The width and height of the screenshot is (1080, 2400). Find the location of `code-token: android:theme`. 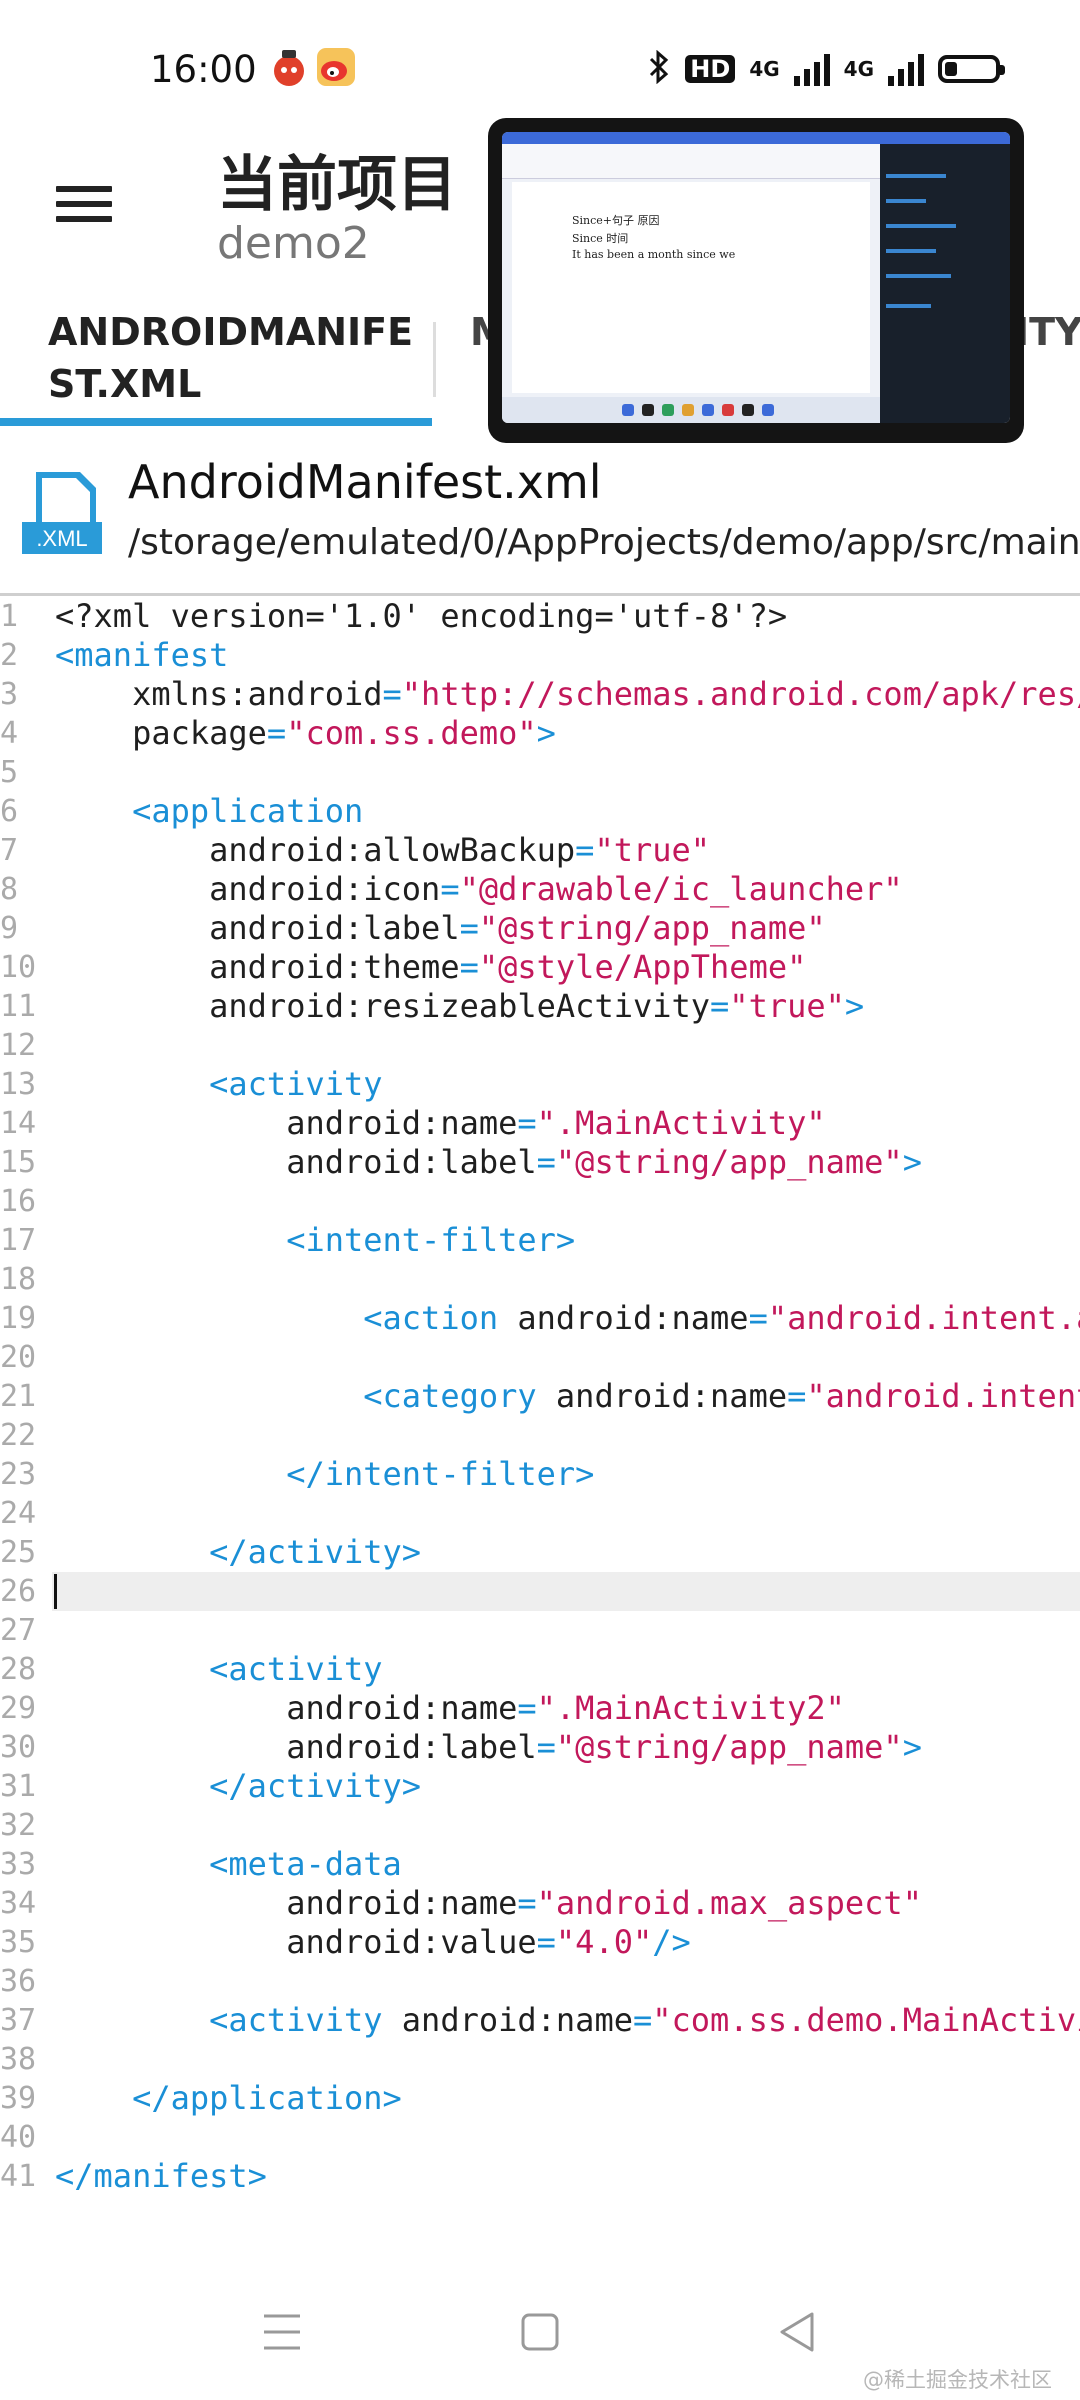

code-token: android:theme is located at coordinates (257, 967).